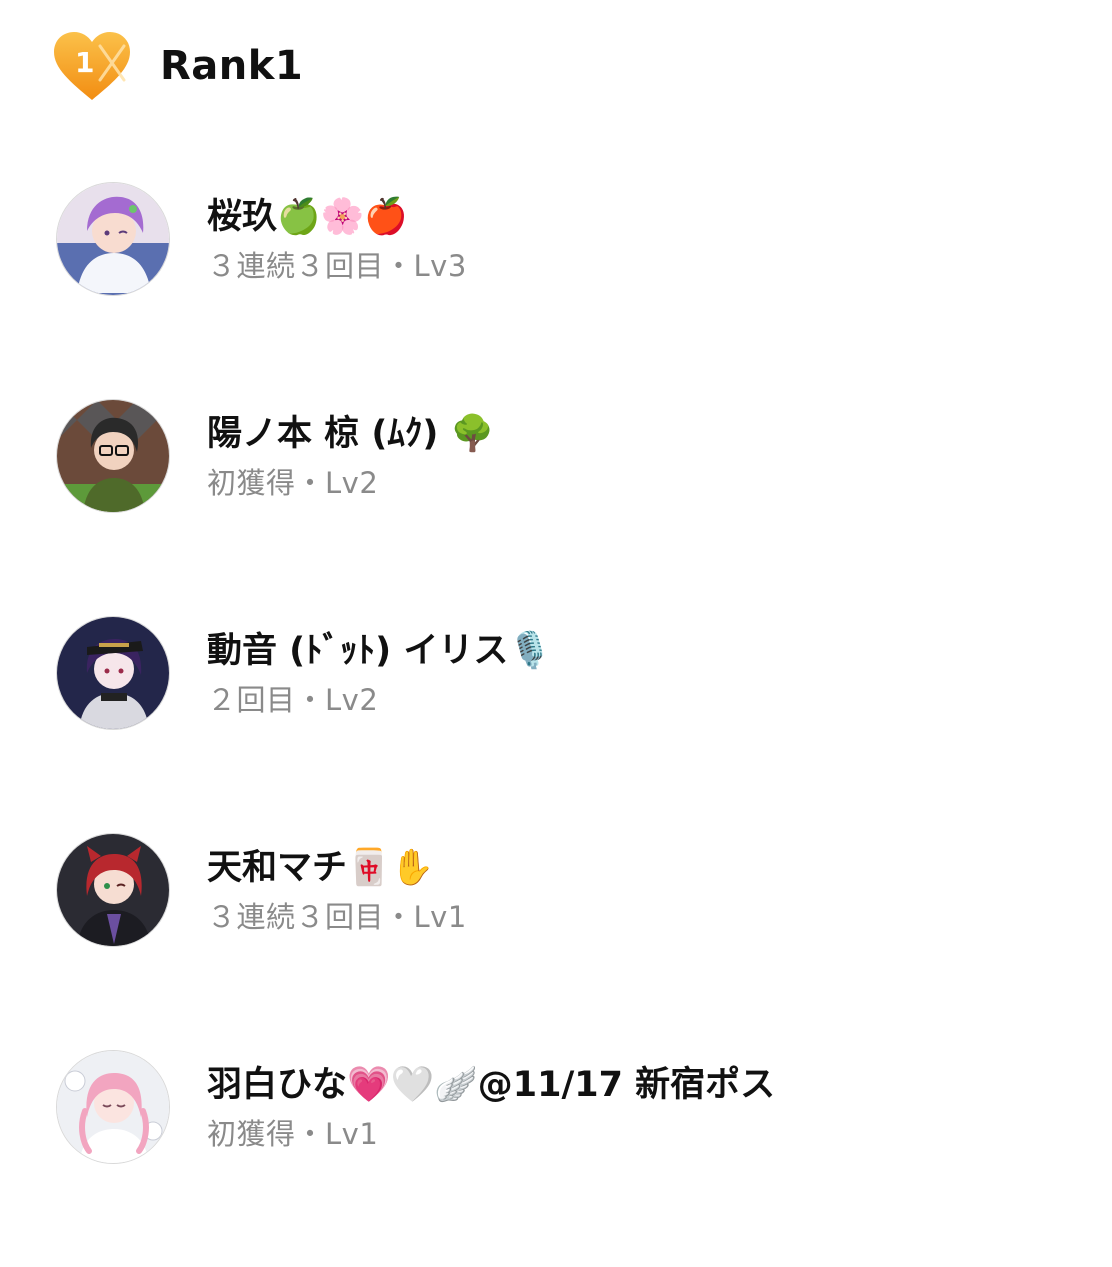 The width and height of the screenshot is (1112, 1267). Describe the element at coordinates (351, 434) in the screenshot. I see `user-name: 陽ノ本 椋 (ﾑｸ) 🌳` at that location.